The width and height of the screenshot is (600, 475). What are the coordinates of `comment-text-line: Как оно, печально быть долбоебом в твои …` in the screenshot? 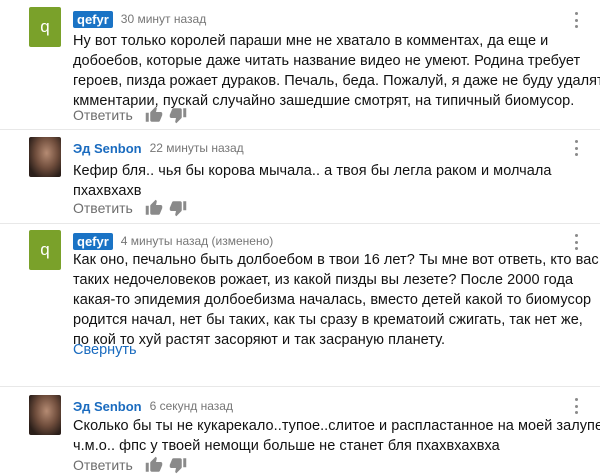 It's located at (336, 260).